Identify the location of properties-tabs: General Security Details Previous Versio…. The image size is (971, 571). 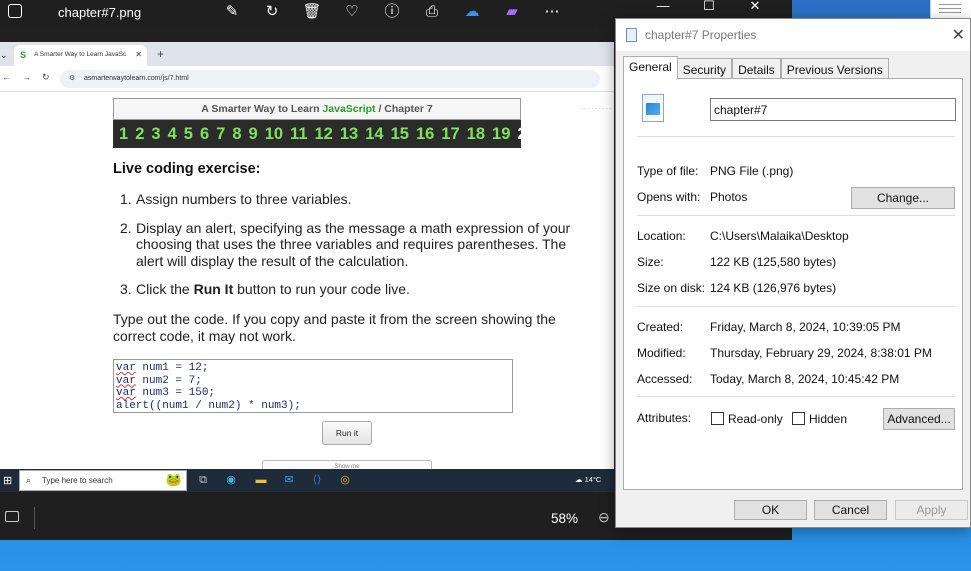
(756, 67).